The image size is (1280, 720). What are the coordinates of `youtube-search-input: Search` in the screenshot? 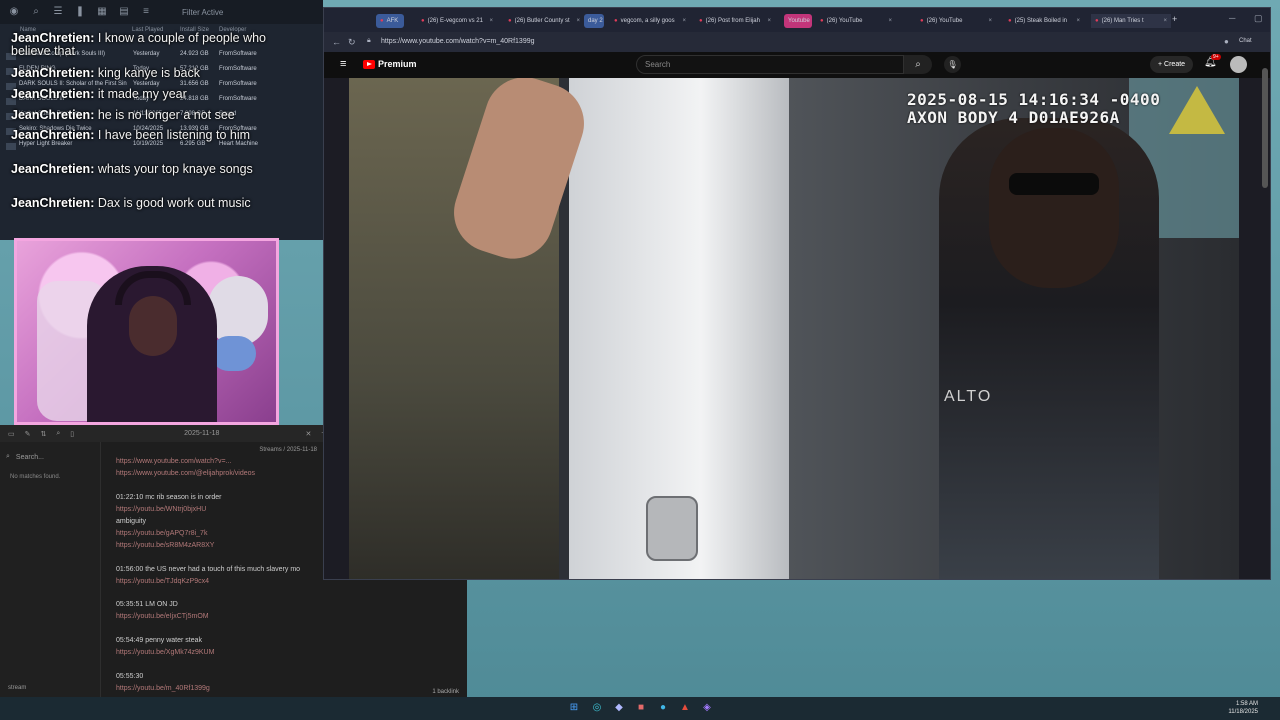 It's located at (770, 64).